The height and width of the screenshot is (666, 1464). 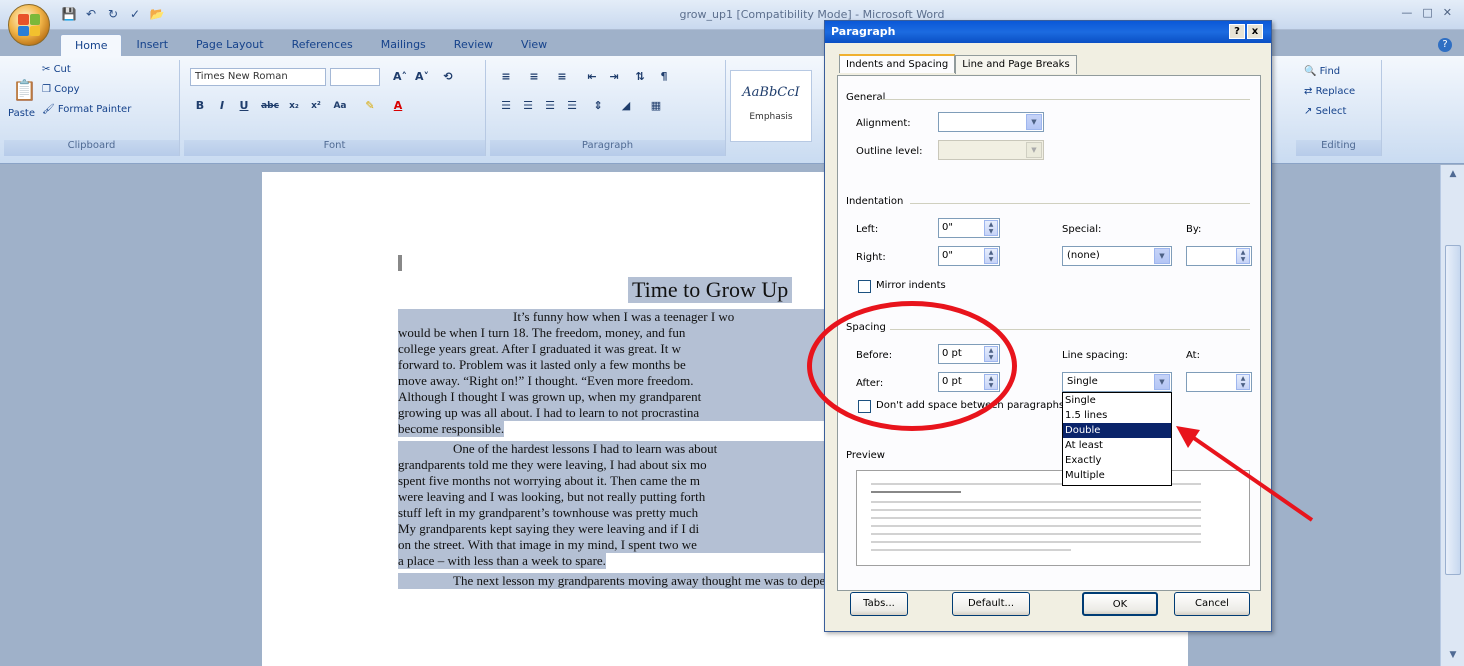 What do you see at coordinates (1117, 430) in the screenshot?
I see `option-double: Double` at bounding box center [1117, 430].